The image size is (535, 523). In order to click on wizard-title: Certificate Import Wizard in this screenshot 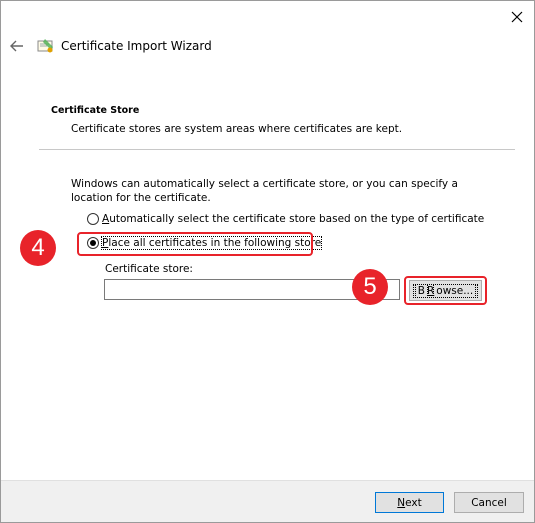, I will do `click(136, 46)`.